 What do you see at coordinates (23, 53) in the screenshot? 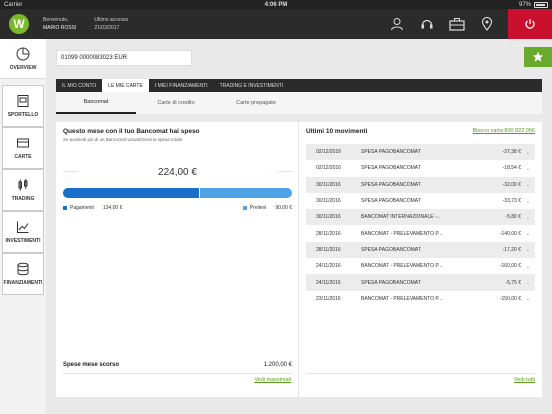
I see `pie-chart-icon` at bounding box center [23, 53].